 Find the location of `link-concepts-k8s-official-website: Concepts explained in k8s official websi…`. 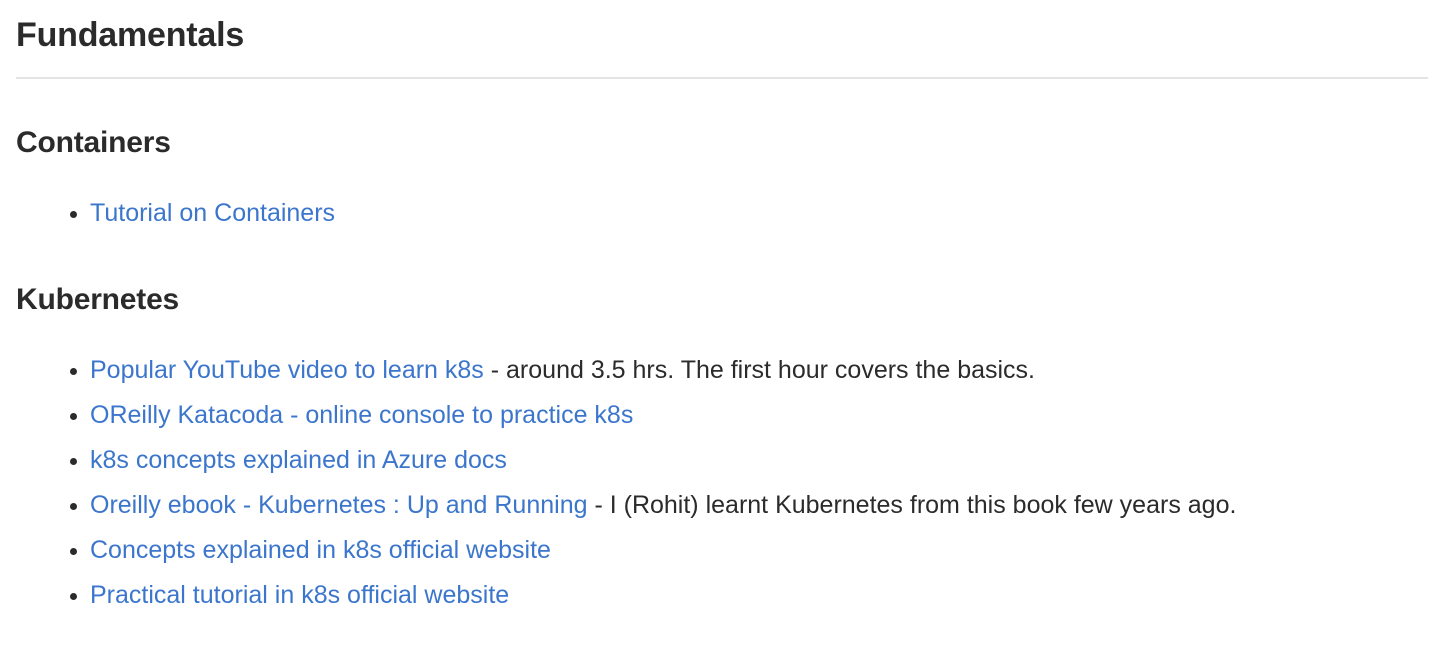

link-concepts-k8s-official-website: Concepts explained in k8s official websi… is located at coordinates (320, 550).